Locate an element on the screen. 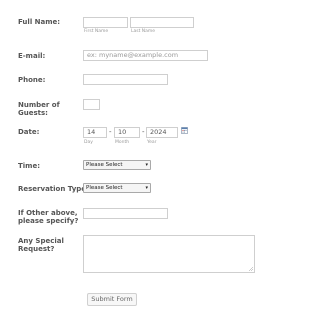  other-label: If Other above, please specify? is located at coordinates (48, 217).